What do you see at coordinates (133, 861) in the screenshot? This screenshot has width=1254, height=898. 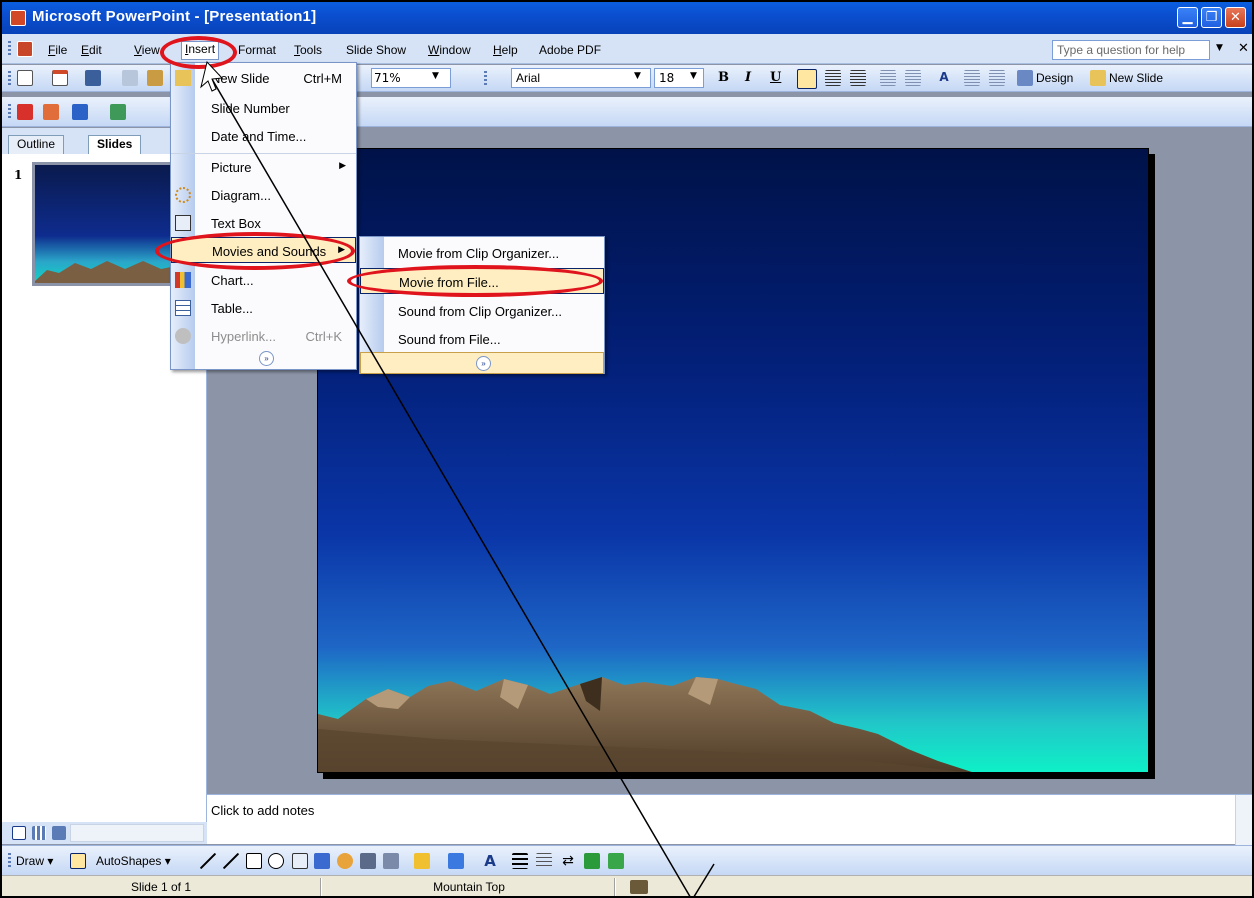 I see `autoshapes-menu-button: AutoShapes ▾` at bounding box center [133, 861].